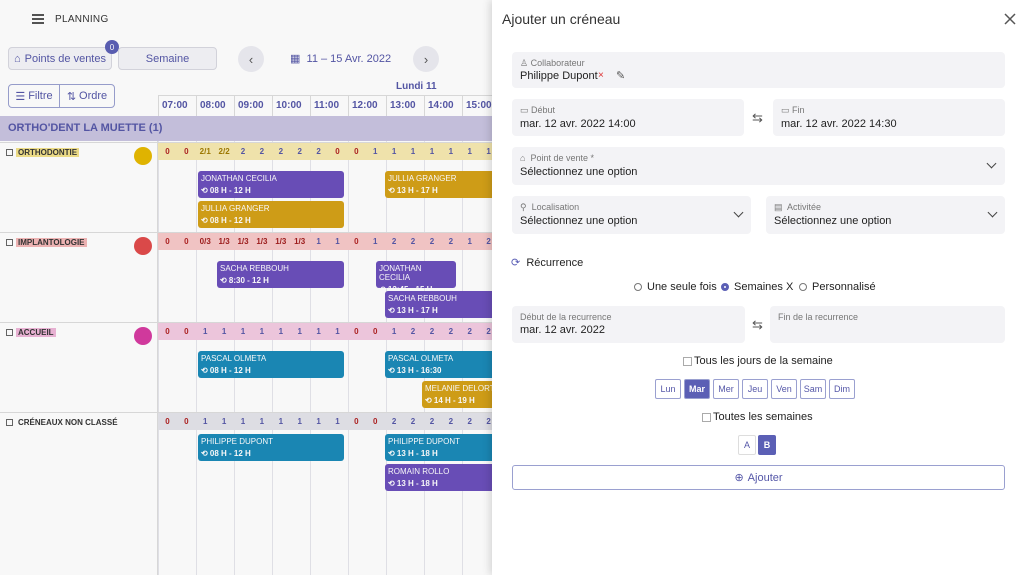 This screenshot has height=575, width=1024. What do you see at coordinates (778, 207) in the screenshot?
I see `clipboard-icon: ▤` at bounding box center [778, 207].